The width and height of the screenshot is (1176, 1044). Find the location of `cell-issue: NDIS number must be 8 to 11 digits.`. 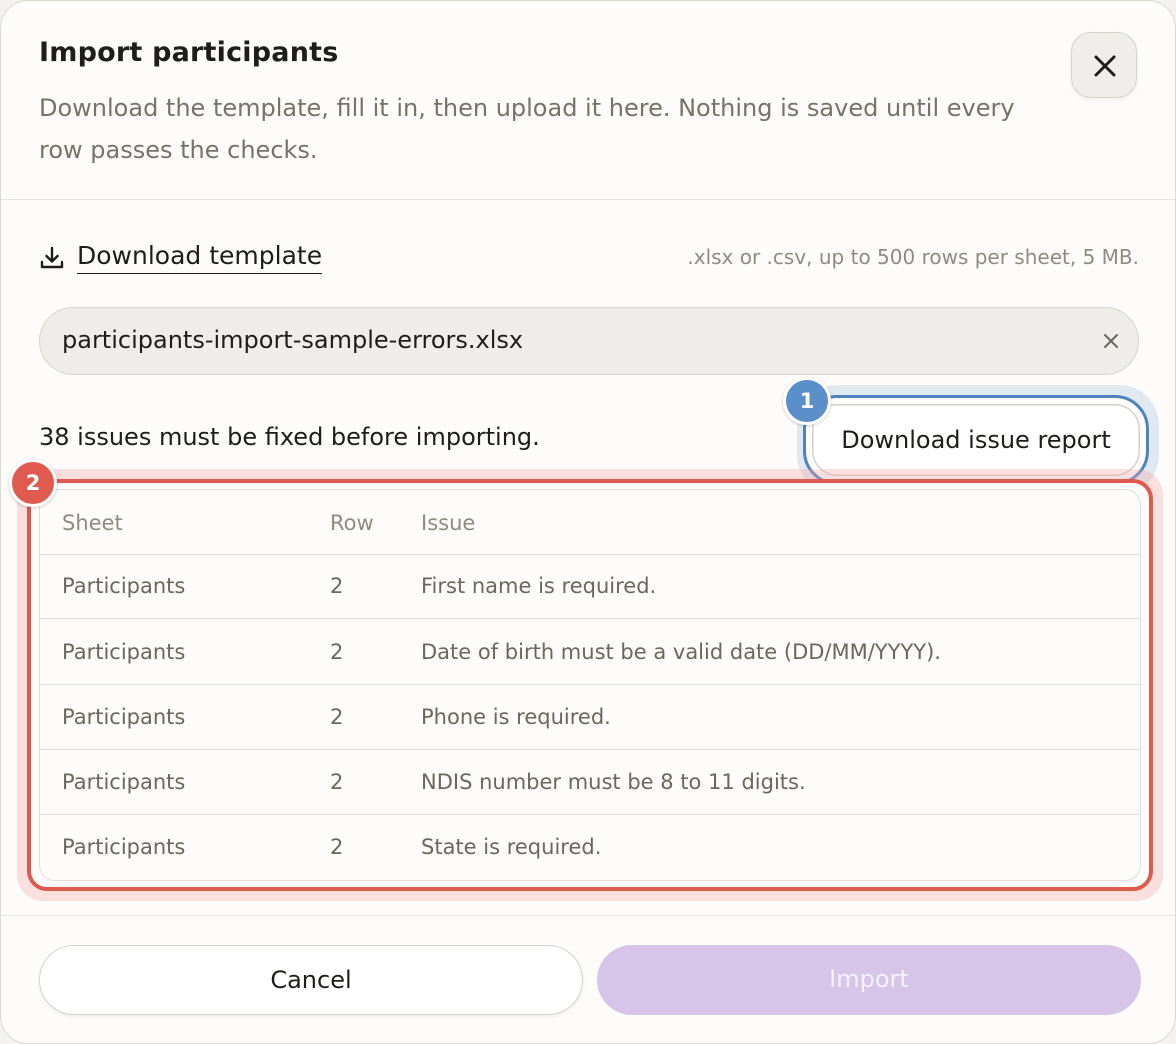

cell-issue: NDIS number must be 8 to 11 digits. is located at coordinates (613, 782).